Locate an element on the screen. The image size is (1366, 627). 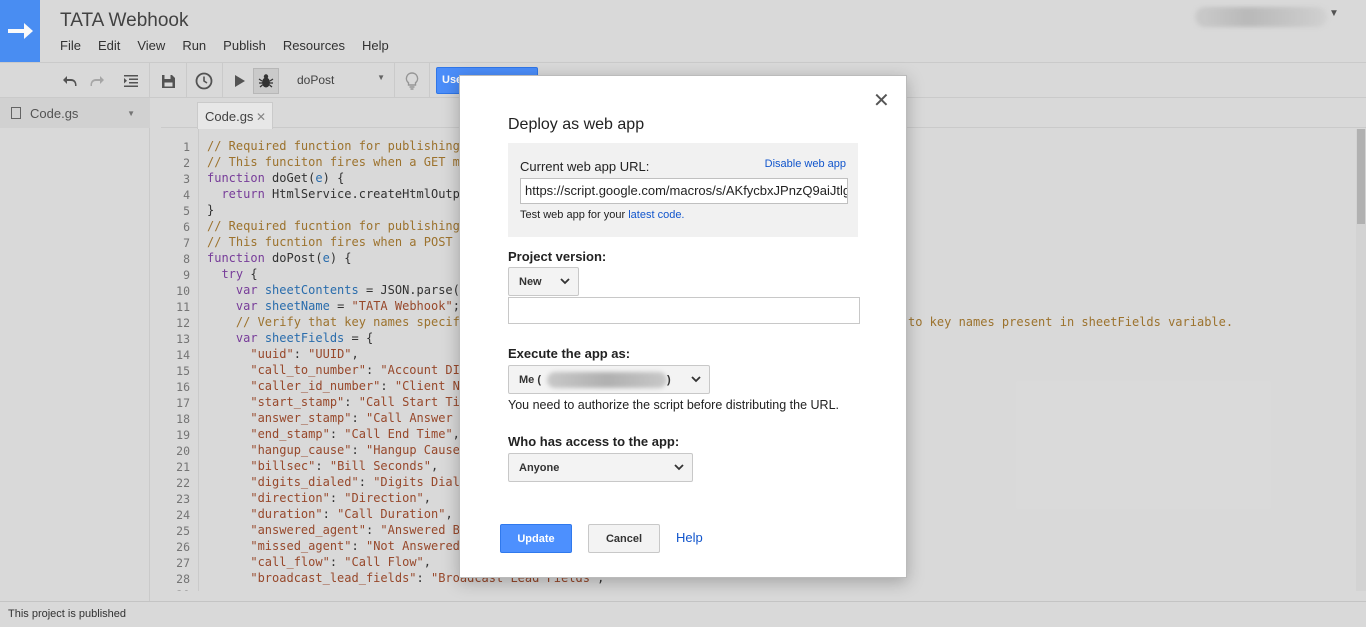
execute-as-label: Execute the app as: is located at coordinates (569, 353).